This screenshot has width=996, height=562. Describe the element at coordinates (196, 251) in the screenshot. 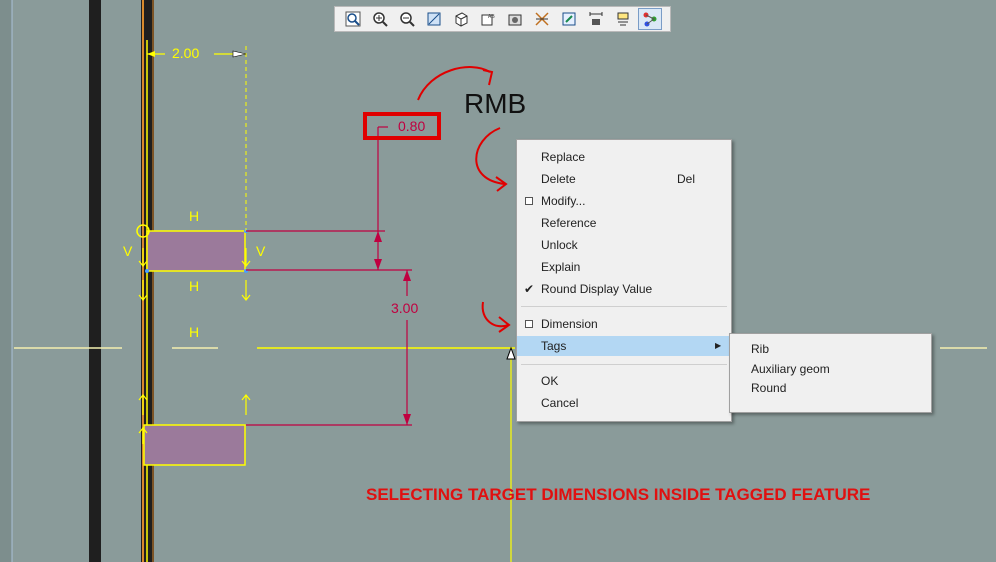

I see `rib-rect-top` at that location.